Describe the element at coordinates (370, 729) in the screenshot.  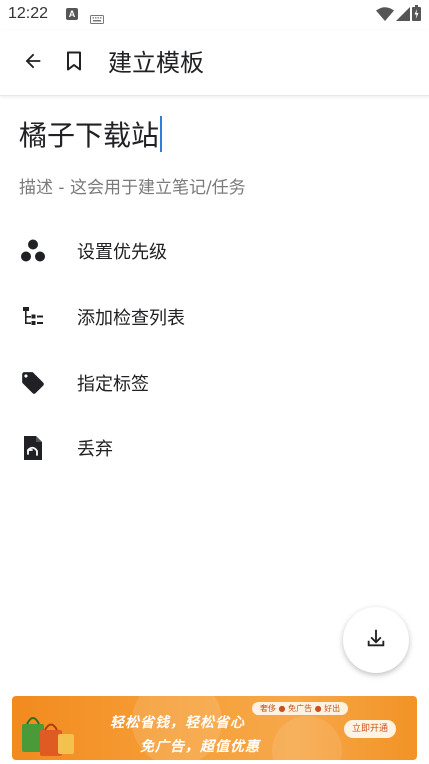
I see `ad-open-button: 立即开通` at that location.